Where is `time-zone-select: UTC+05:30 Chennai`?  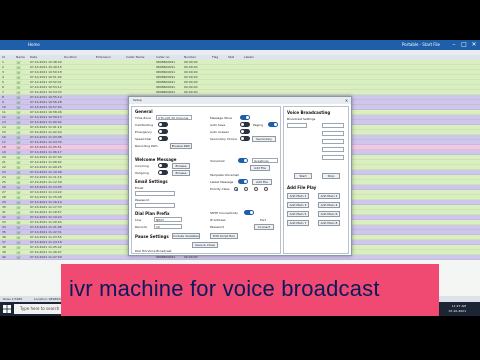 time-zone-select: UTC+05:30 Chennai is located at coordinates (174, 117).